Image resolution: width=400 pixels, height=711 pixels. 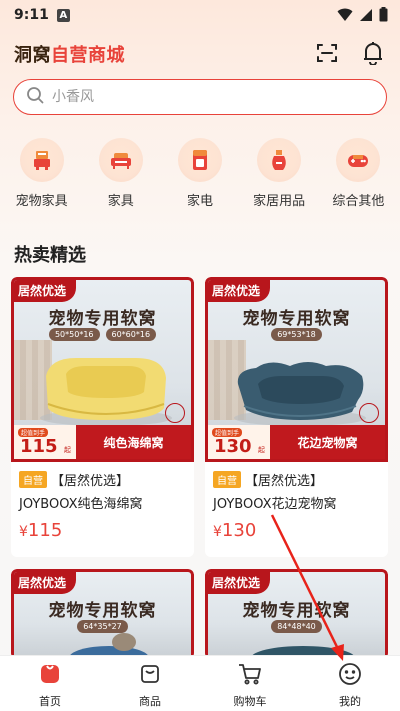 What do you see at coordinates (383, 16) in the screenshot?
I see `battery-icon` at bounding box center [383, 16].